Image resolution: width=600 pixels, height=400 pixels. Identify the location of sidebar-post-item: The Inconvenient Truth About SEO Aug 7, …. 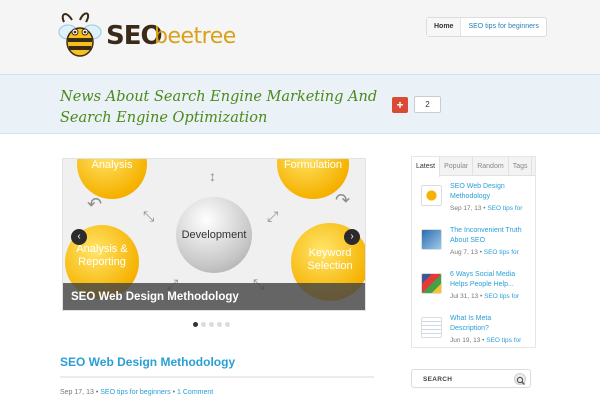
(473, 242).